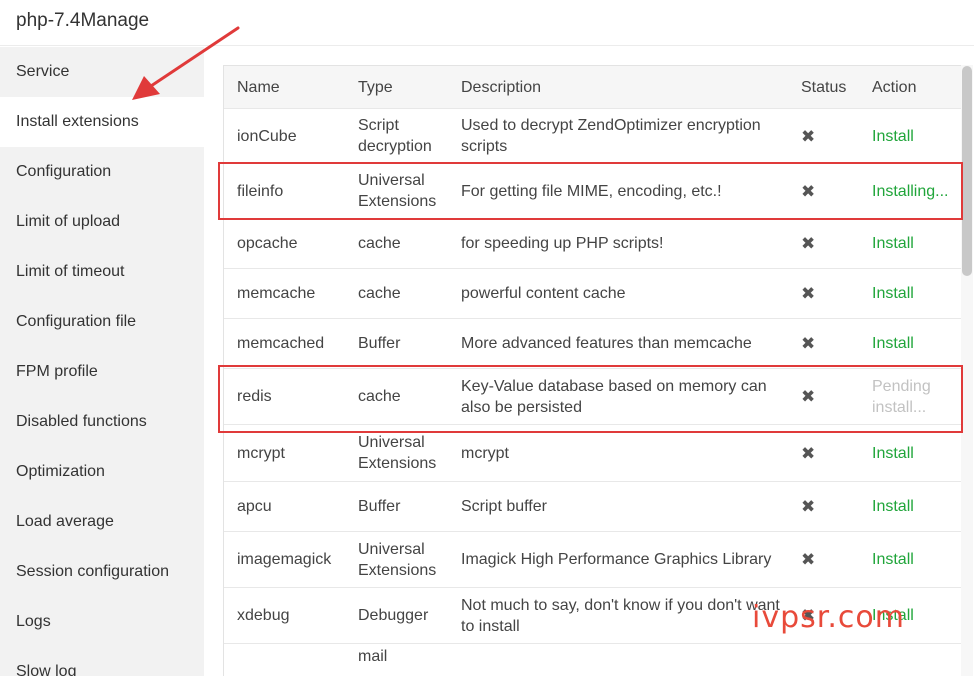 This screenshot has width=974, height=676. Describe the element at coordinates (267, 243) in the screenshot. I see `extension-name: opcache` at that location.